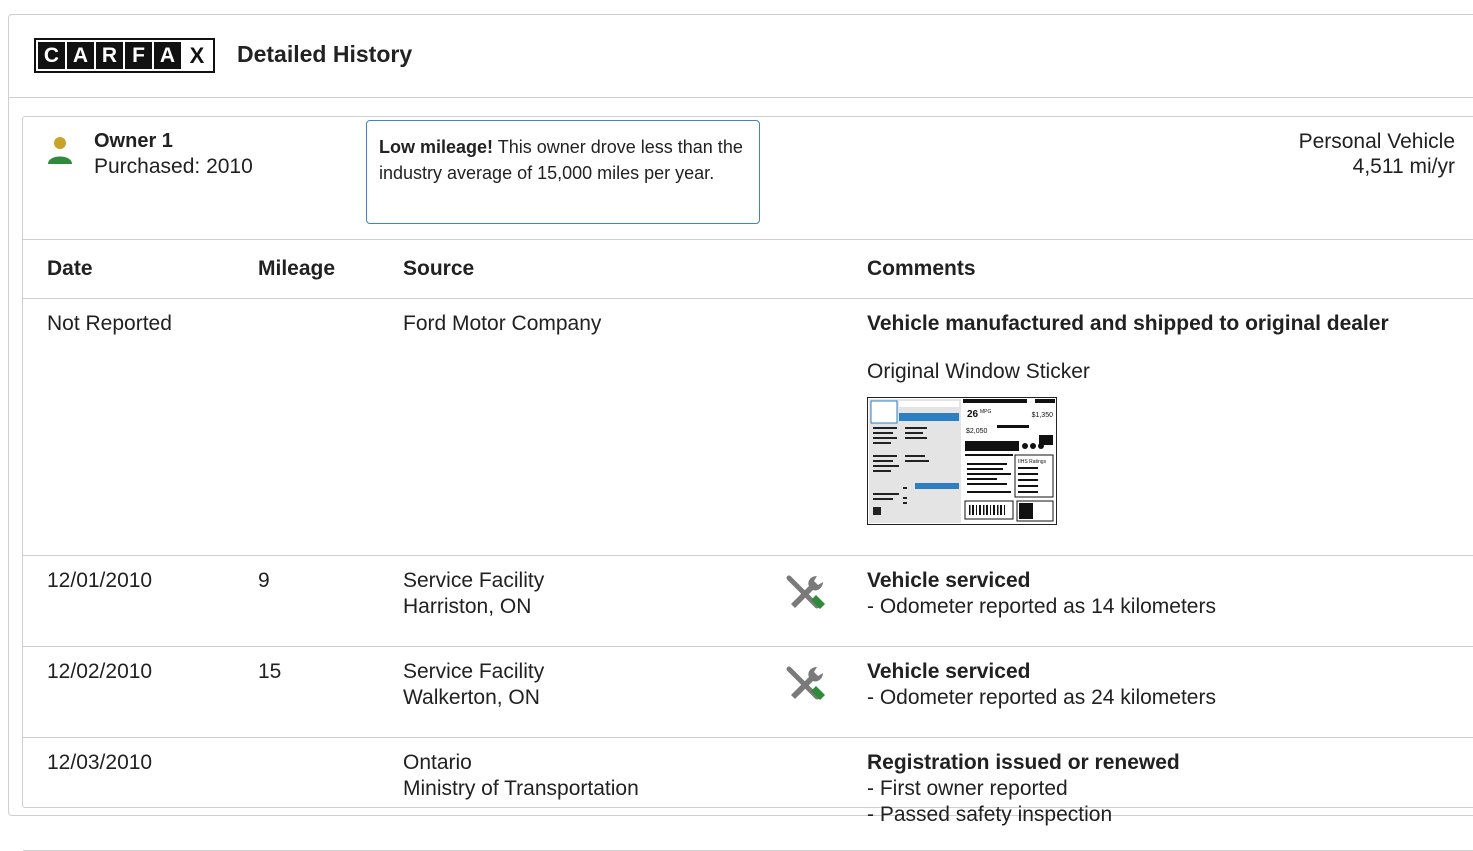 This screenshot has width=1473, height=851. I want to click on owner-vehicle-info: Personal Vehicle 4,511 mi/yr, so click(1377, 154).